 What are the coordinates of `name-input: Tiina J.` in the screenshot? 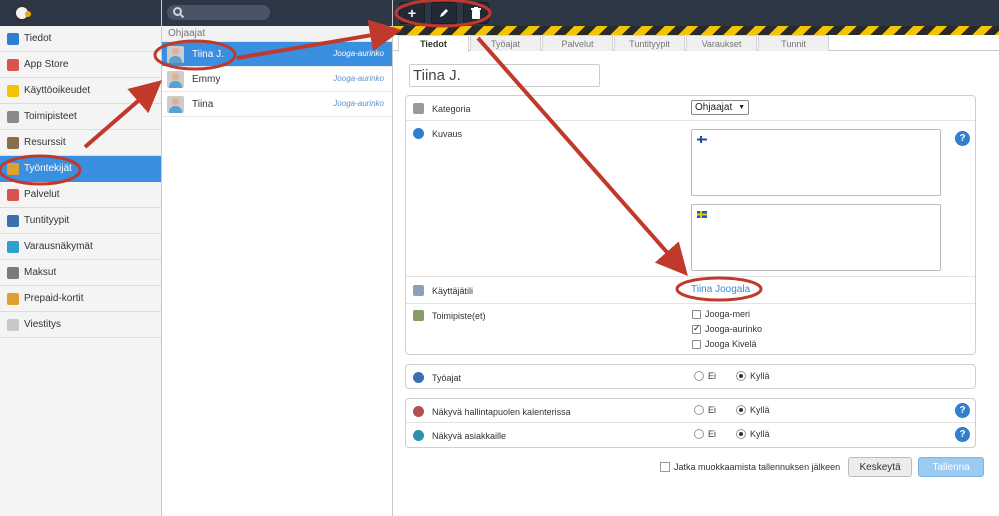 It's located at (504, 75).